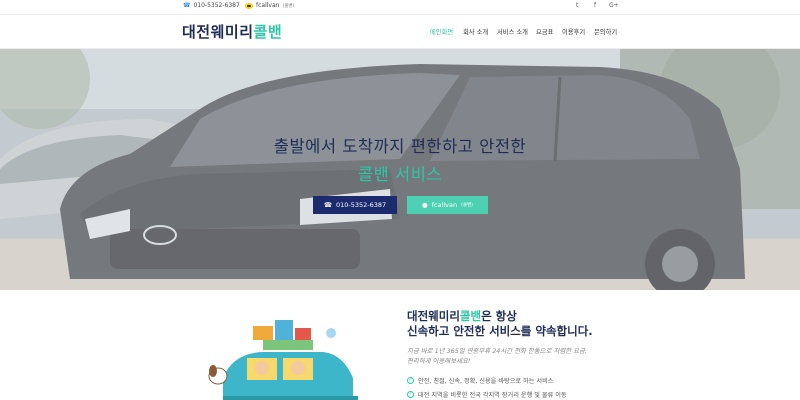  I want to click on hero-kakao-button-suffix: (콜밴), so click(467, 205).